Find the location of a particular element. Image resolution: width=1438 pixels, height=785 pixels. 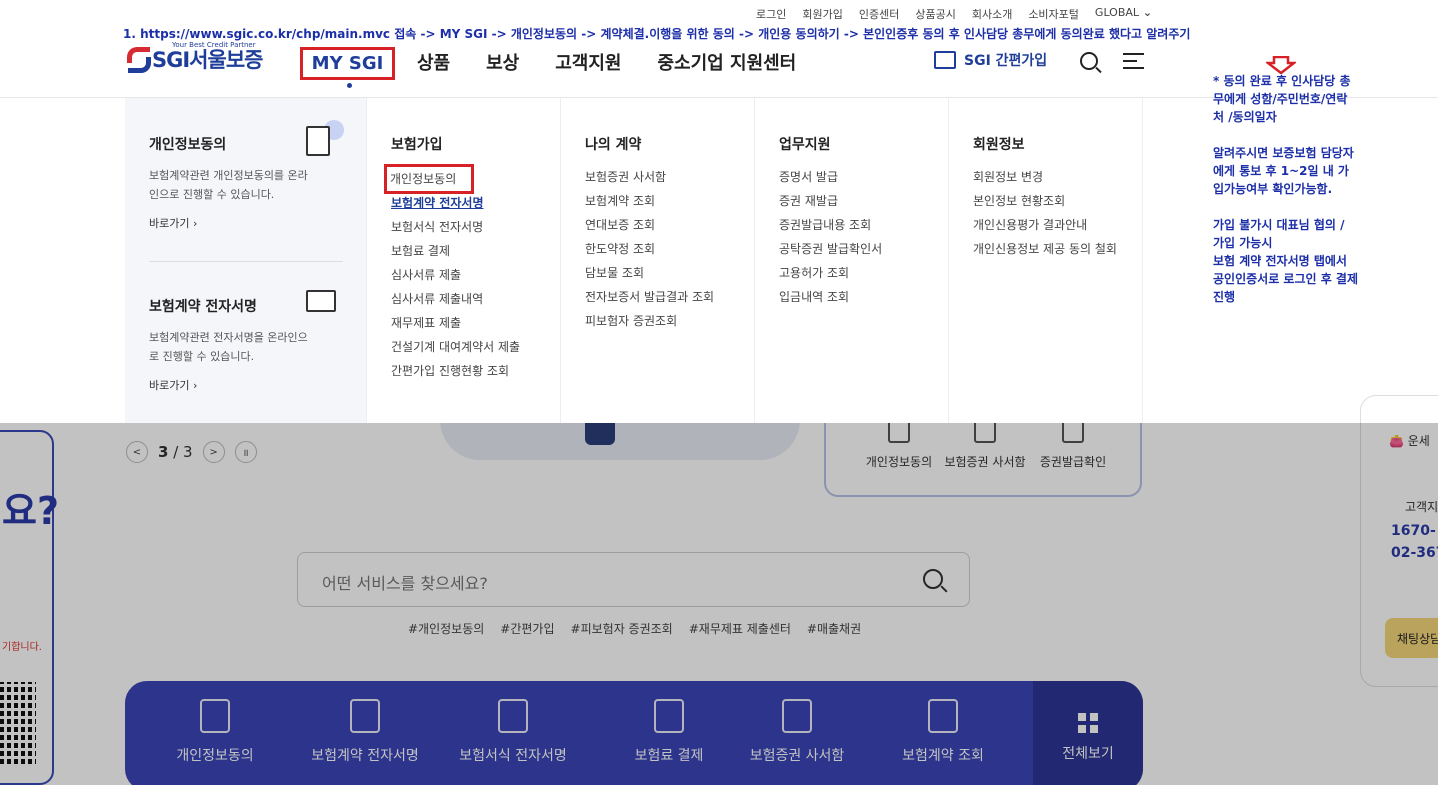

menu-item: 증명서 발급 is located at coordinates (830, 177).